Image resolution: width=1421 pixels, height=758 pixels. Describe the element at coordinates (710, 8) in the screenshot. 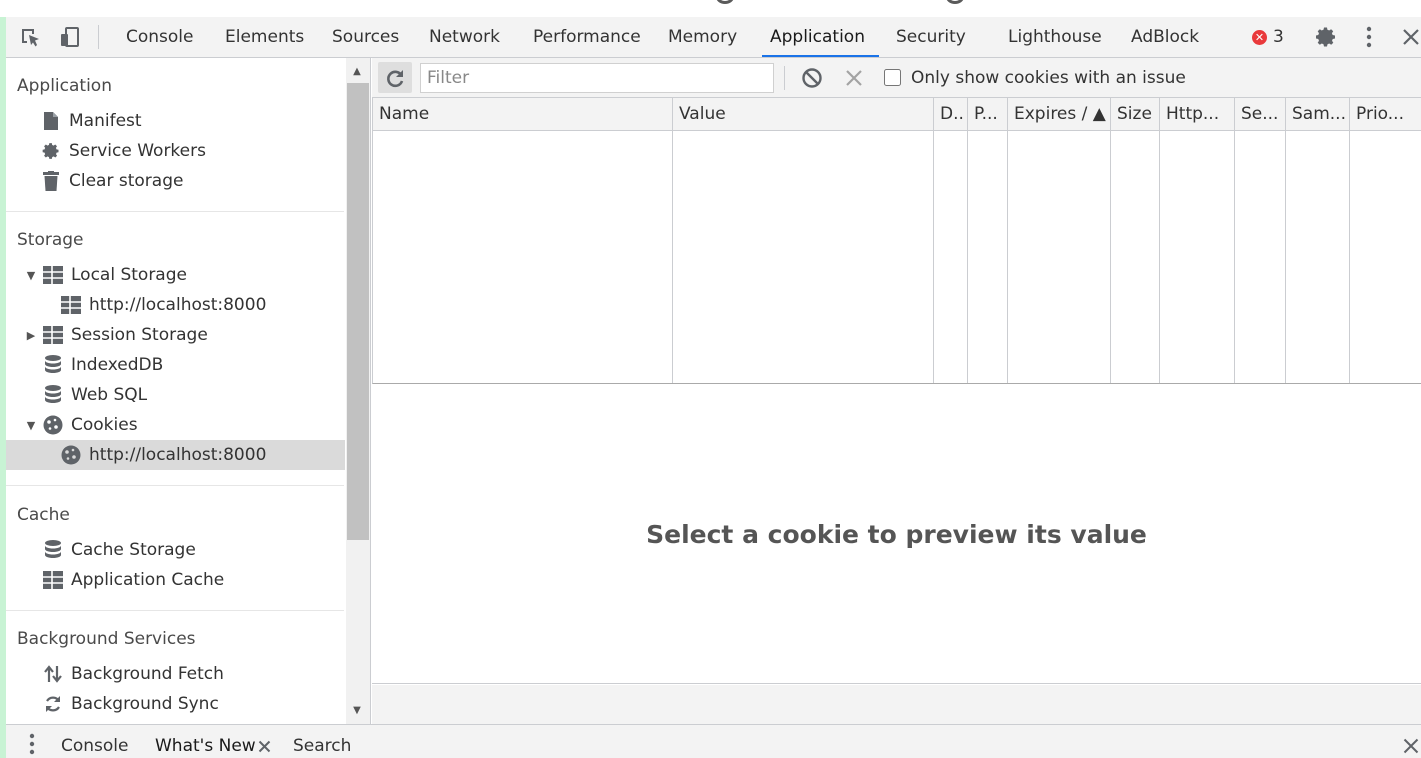

I see `inspected-page-strip` at that location.